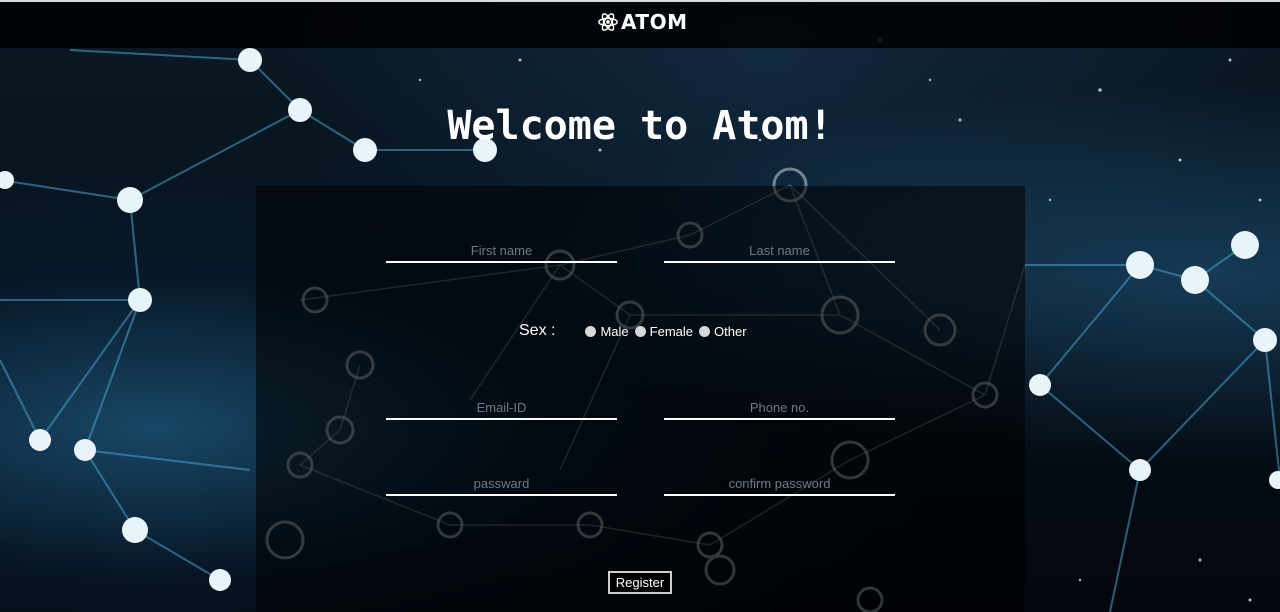 This screenshot has height=612, width=1280. I want to click on radio-male-label: Male, so click(614, 331).